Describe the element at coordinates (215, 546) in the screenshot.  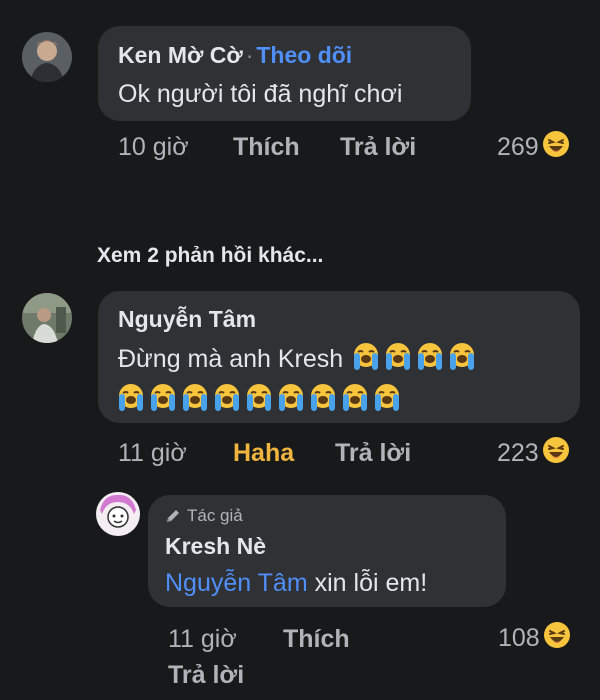
I see `reply-author-name: Kresh Nè` at that location.